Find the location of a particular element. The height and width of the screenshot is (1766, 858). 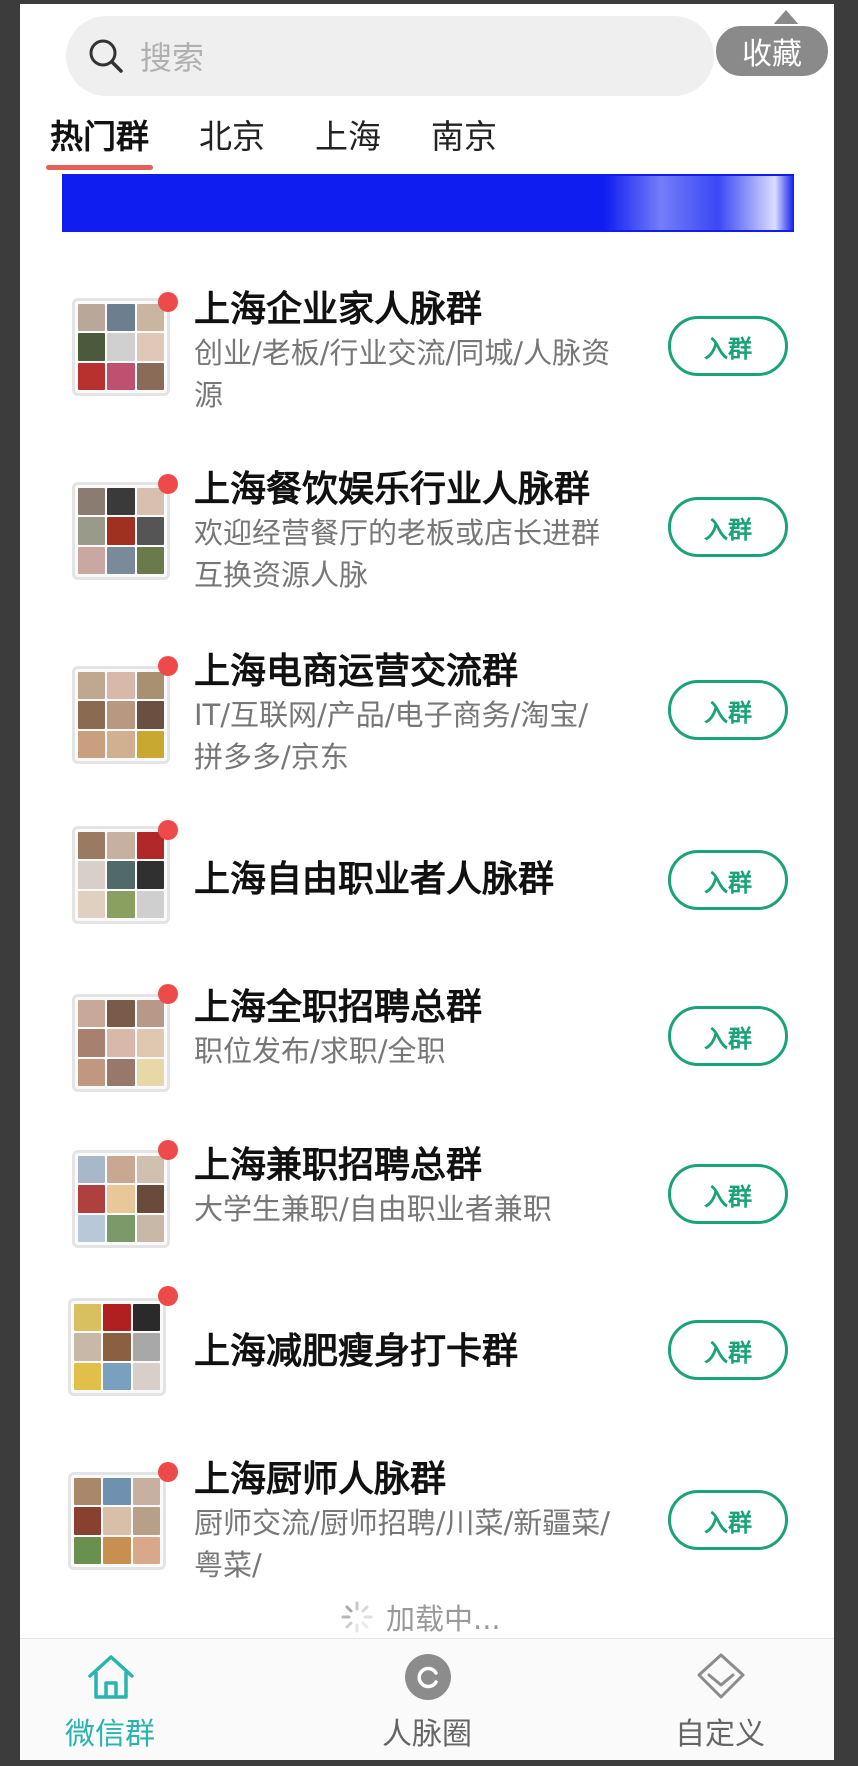

group-title: 上海厨师人脉群 is located at coordinates (320, 1479).